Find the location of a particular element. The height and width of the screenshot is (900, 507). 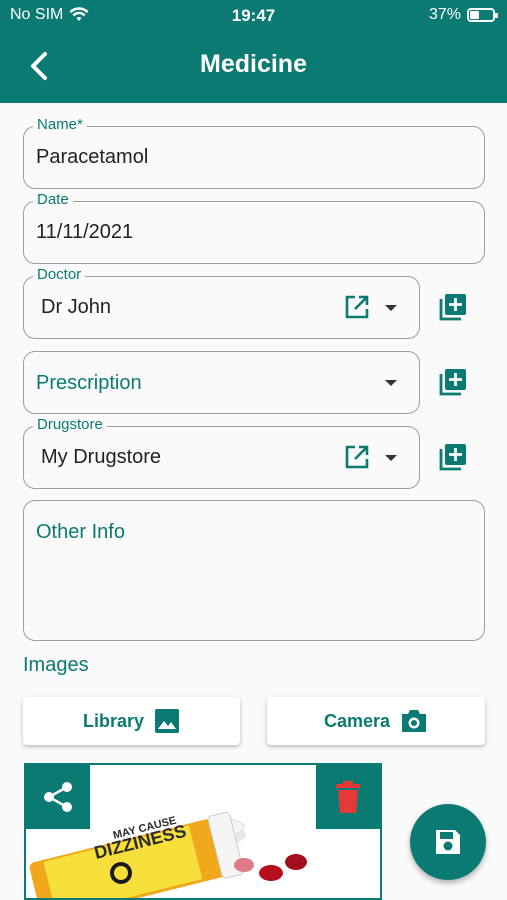

name-value: Paracetamol is located at coordinates (92, 157).